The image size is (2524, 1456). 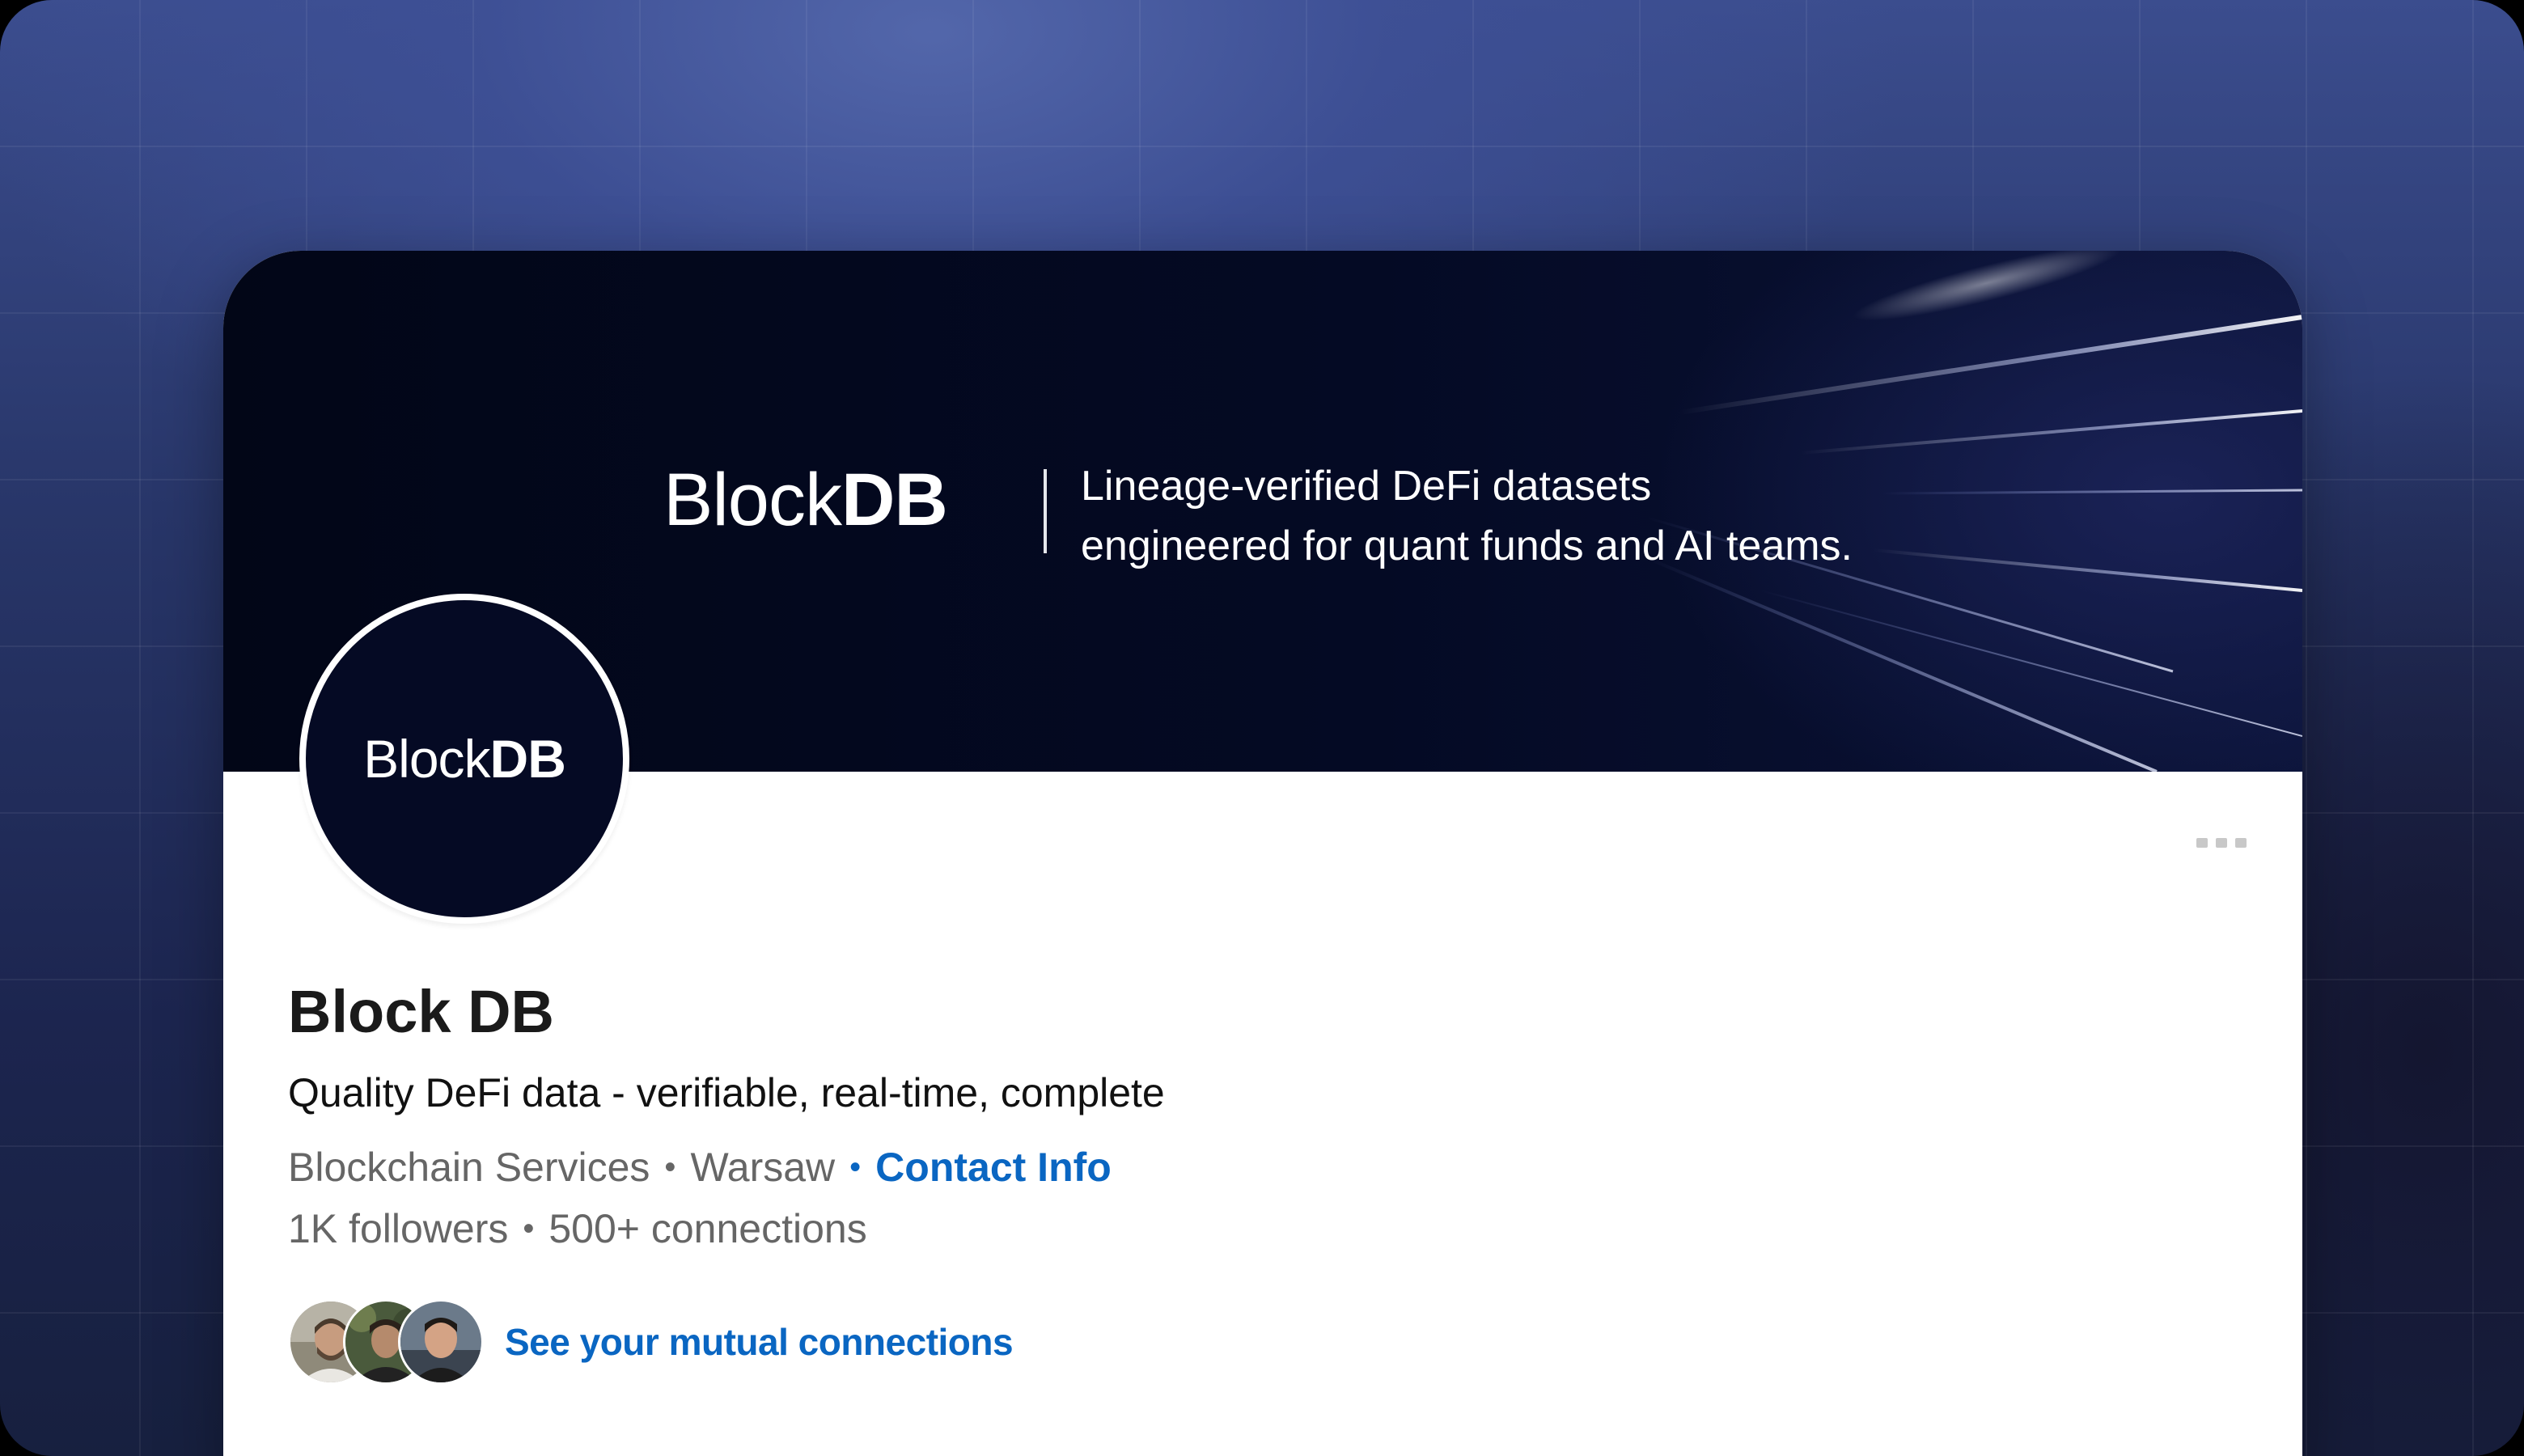 What do you see at coordinates (527, 759) in the screenshot?
I see `avatar-logo-bold: DB` at bounding box center [527, 759].